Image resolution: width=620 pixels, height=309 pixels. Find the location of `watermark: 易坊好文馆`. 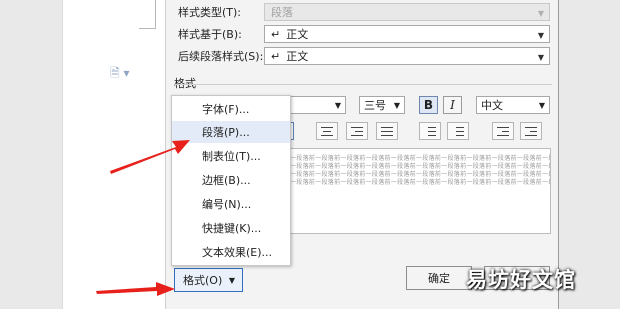

watermark: 易坊好文馆 is located at coordinates (521, 280).